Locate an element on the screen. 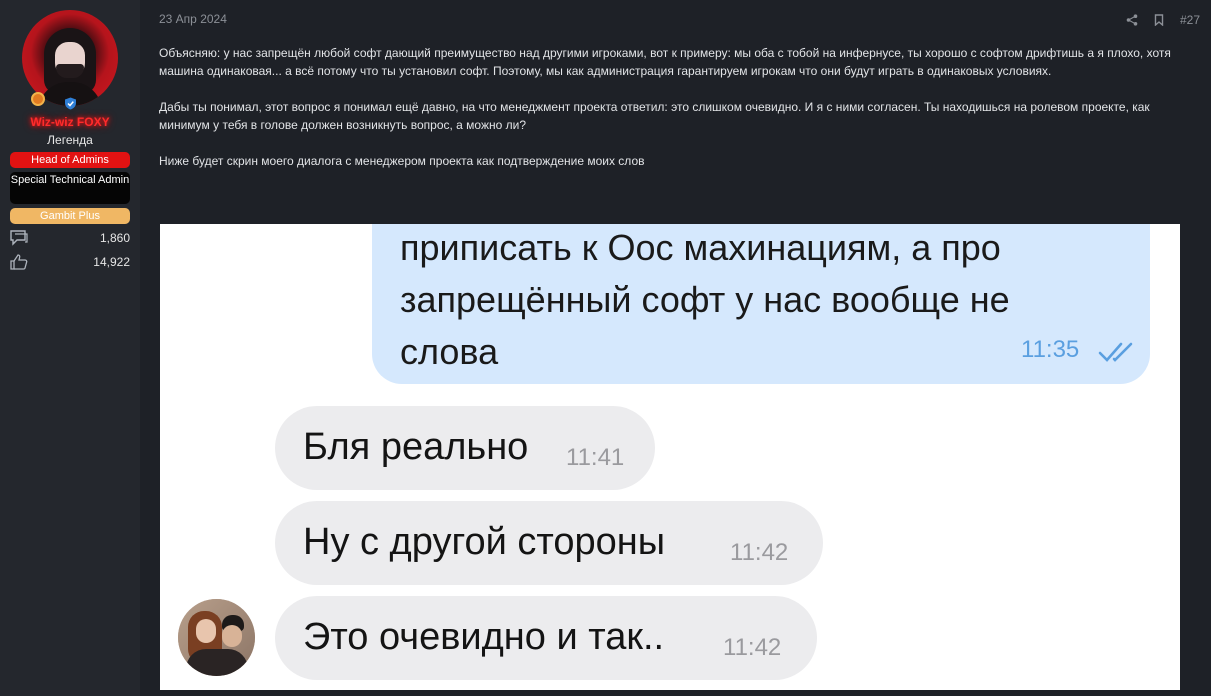 This screenshot has width=1211, height=696. reactions-count: 14,922 is located at coordinates (111, 262).